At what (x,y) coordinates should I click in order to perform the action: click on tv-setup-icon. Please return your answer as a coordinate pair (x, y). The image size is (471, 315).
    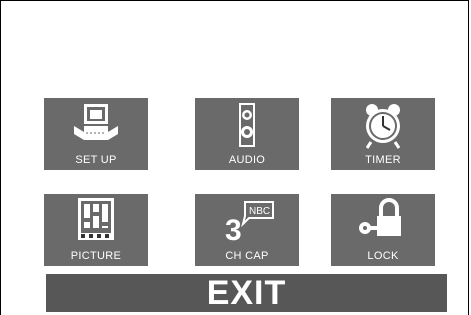
    Looking at the image, I should click on (96, 122).